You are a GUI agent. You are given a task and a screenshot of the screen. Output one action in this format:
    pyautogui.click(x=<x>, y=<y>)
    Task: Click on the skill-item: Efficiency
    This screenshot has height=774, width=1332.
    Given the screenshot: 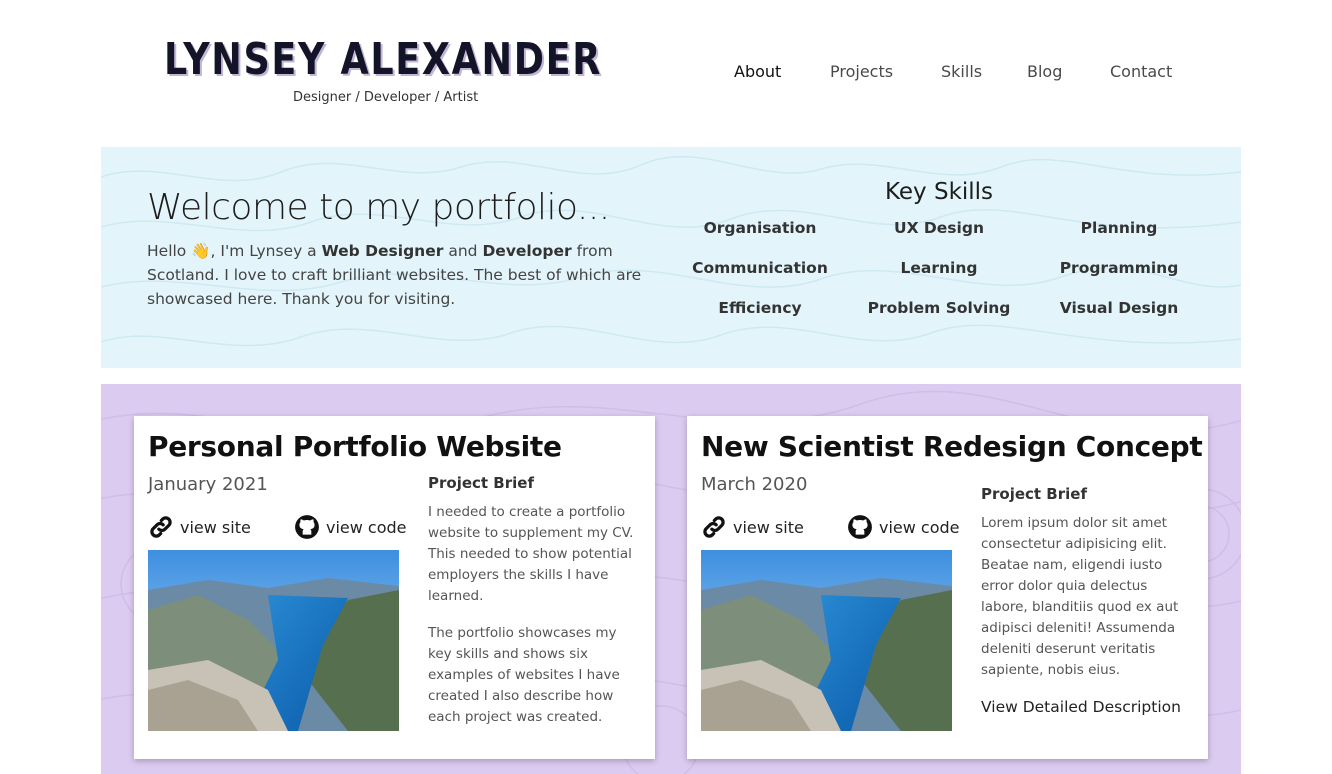 What is the action you would take?
    pyautogui.click(x=760, y=308)
    